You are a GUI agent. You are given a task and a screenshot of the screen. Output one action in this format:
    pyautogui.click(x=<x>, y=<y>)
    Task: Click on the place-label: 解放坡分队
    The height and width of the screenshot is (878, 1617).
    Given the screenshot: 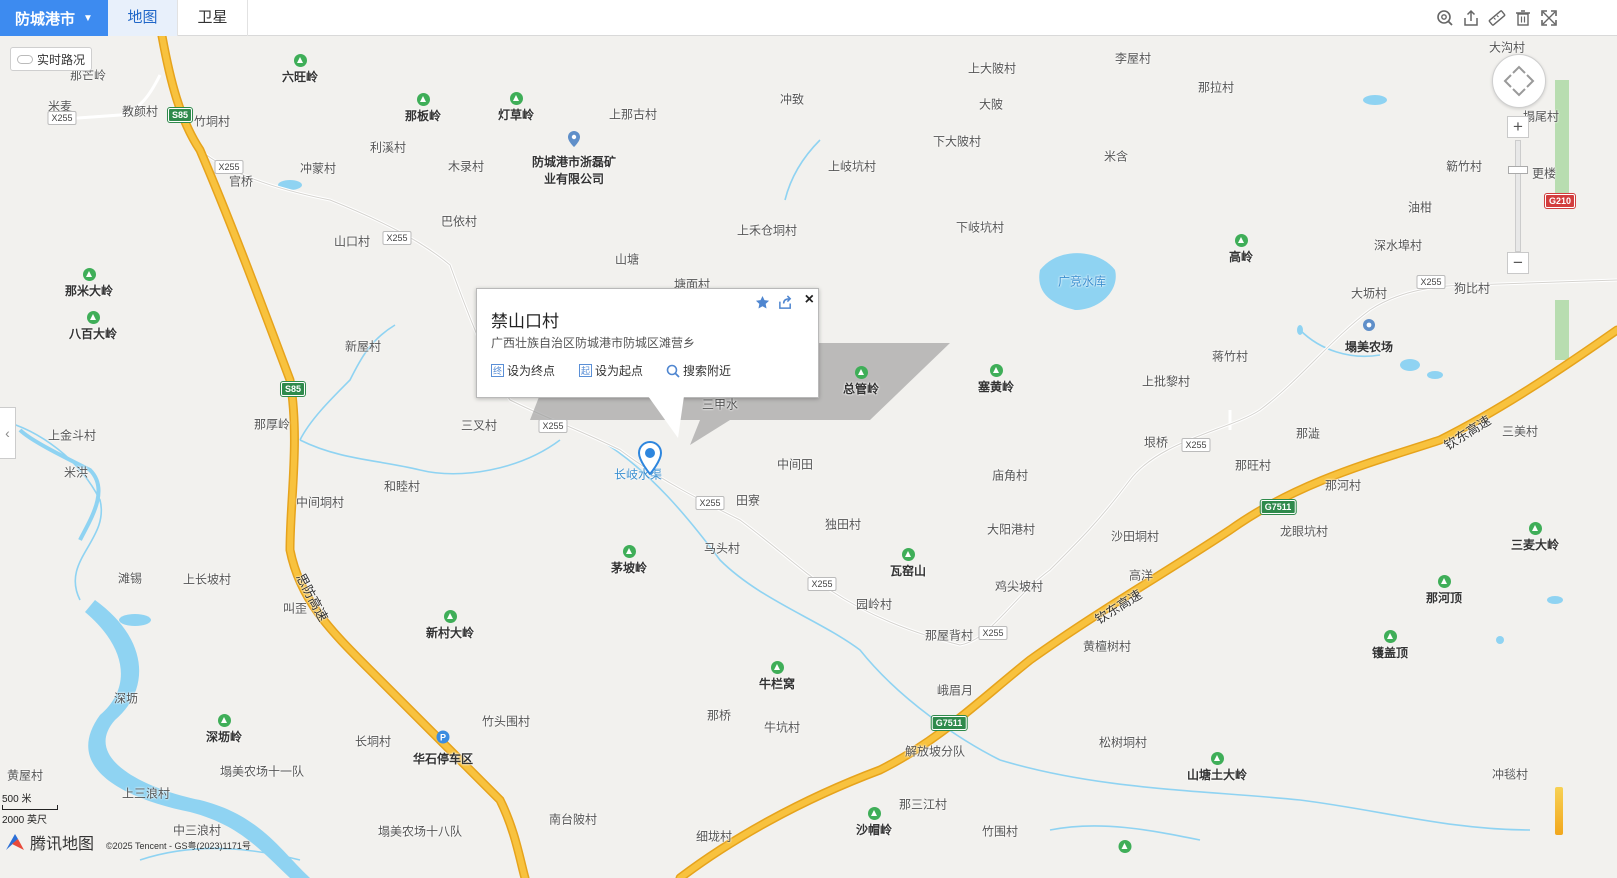 What is the action you would take?
    pyautogui.click(x=935, y=751)
    